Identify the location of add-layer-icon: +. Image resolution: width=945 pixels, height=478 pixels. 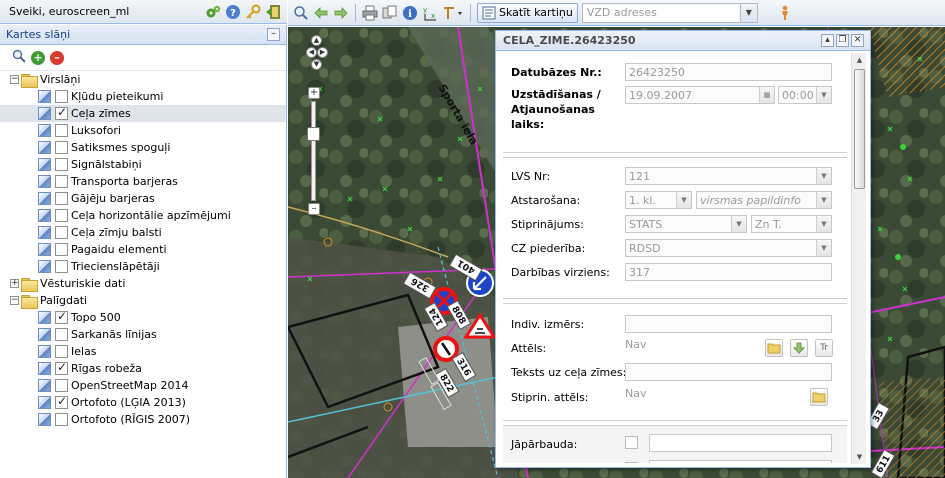
(38, 57).